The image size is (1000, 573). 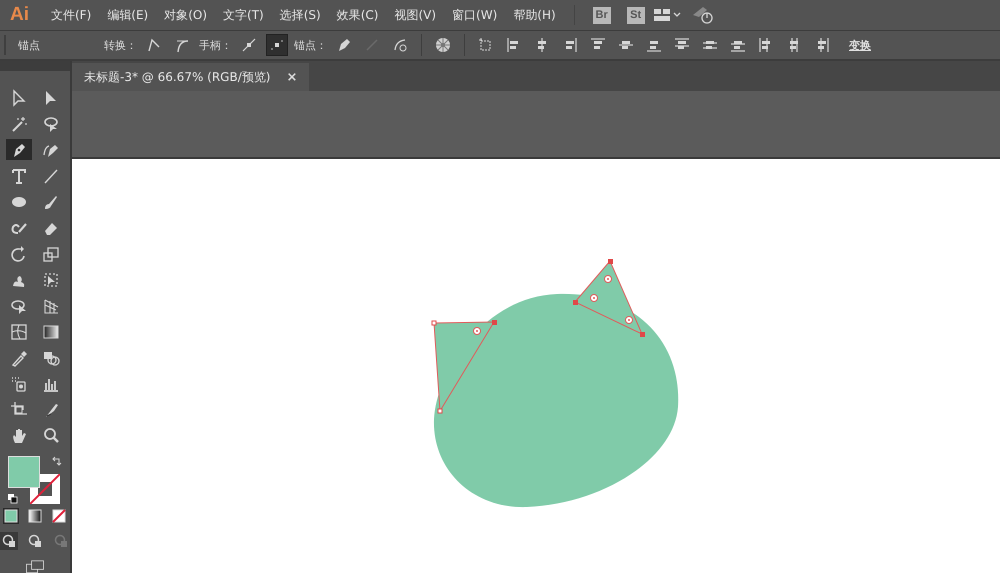 What do you see at coordinates (300, 15) in the screenshot?
I see `menu-item: 选择(S)` at bounding box center [300, 15].